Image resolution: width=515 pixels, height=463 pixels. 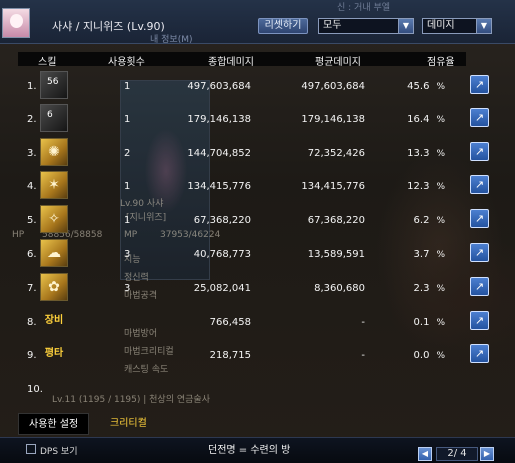 I want to click on share-value: 13.3, so click(x=418, y=153).